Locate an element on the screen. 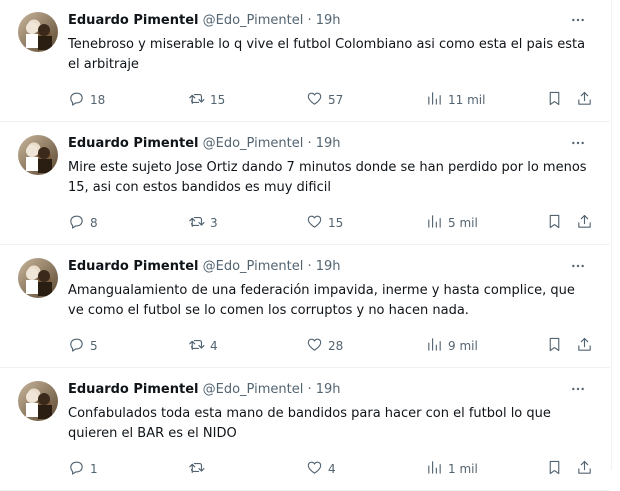 This screenshot has height=491, width=620. like-button: 57 is located at coordinates (324, 100).